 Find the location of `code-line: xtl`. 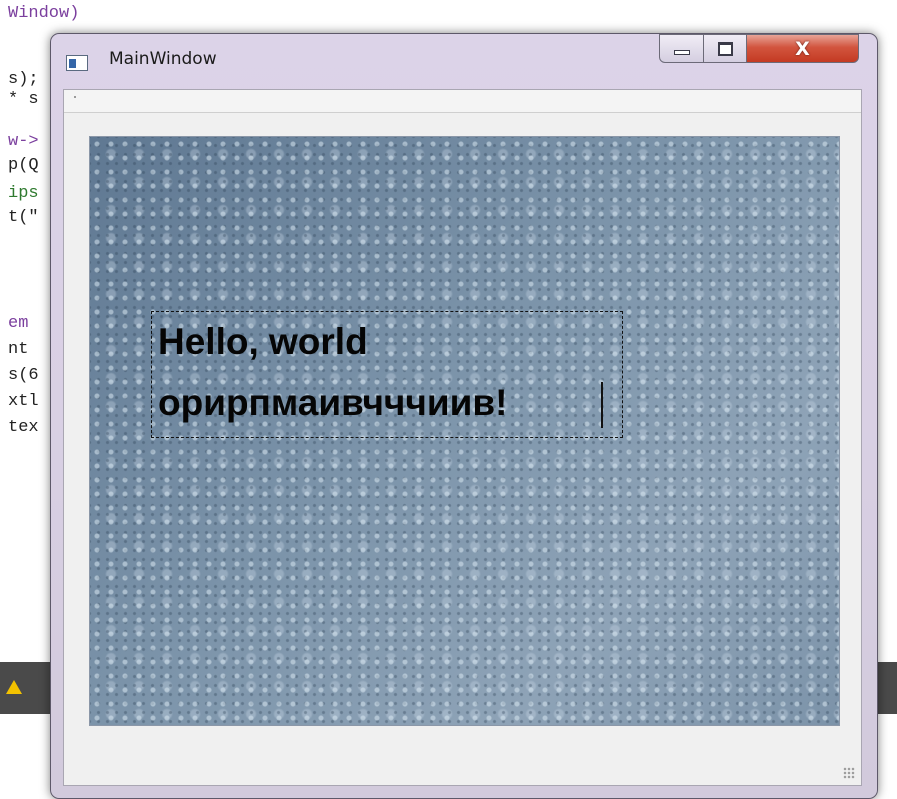

code-line: xtl is located at coordinates (23, 401).